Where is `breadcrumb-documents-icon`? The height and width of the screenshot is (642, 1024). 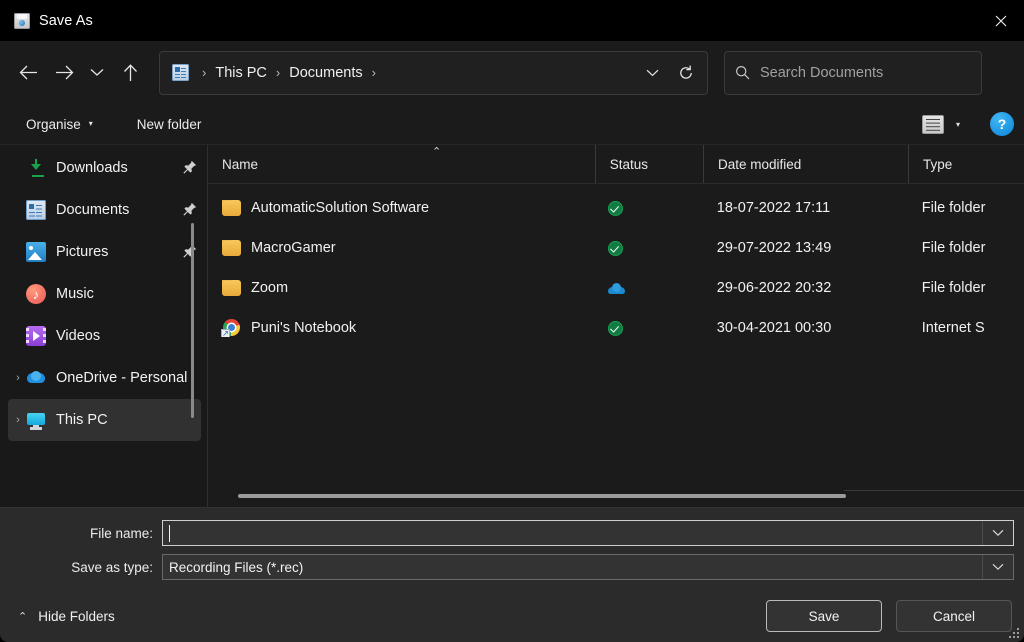 breadcrumb-documents-icon is located at coordinates (180, 72).